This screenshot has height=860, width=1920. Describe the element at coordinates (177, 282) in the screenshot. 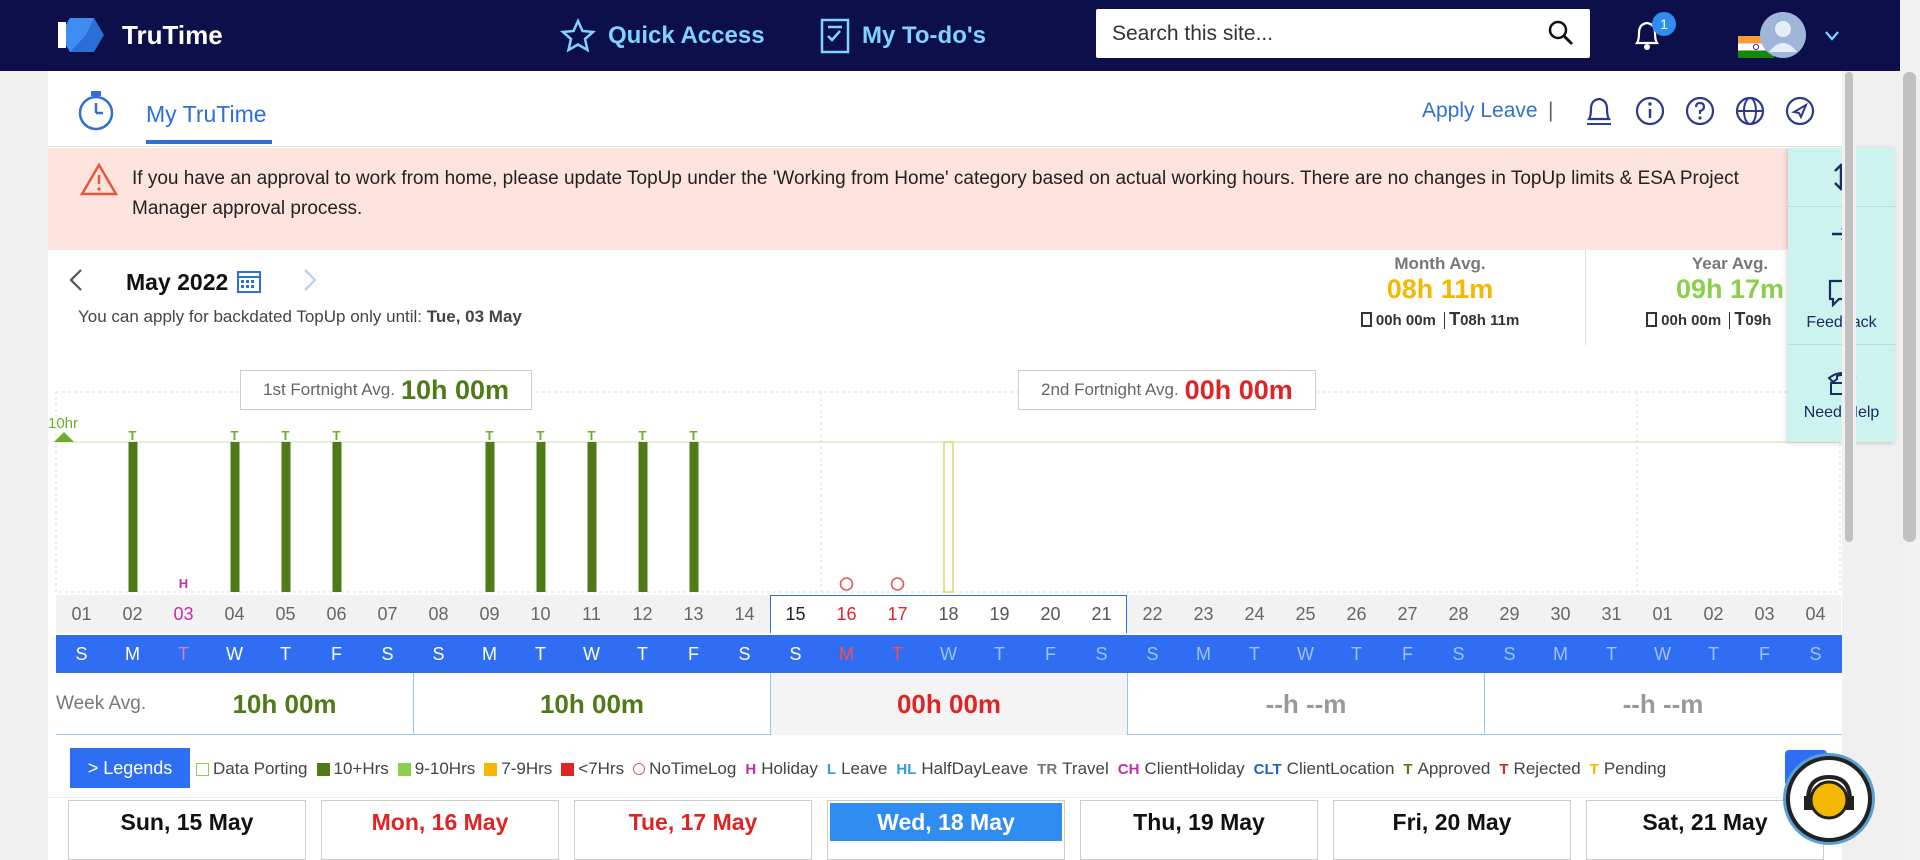

I see `current-month: May 2022` at that location.